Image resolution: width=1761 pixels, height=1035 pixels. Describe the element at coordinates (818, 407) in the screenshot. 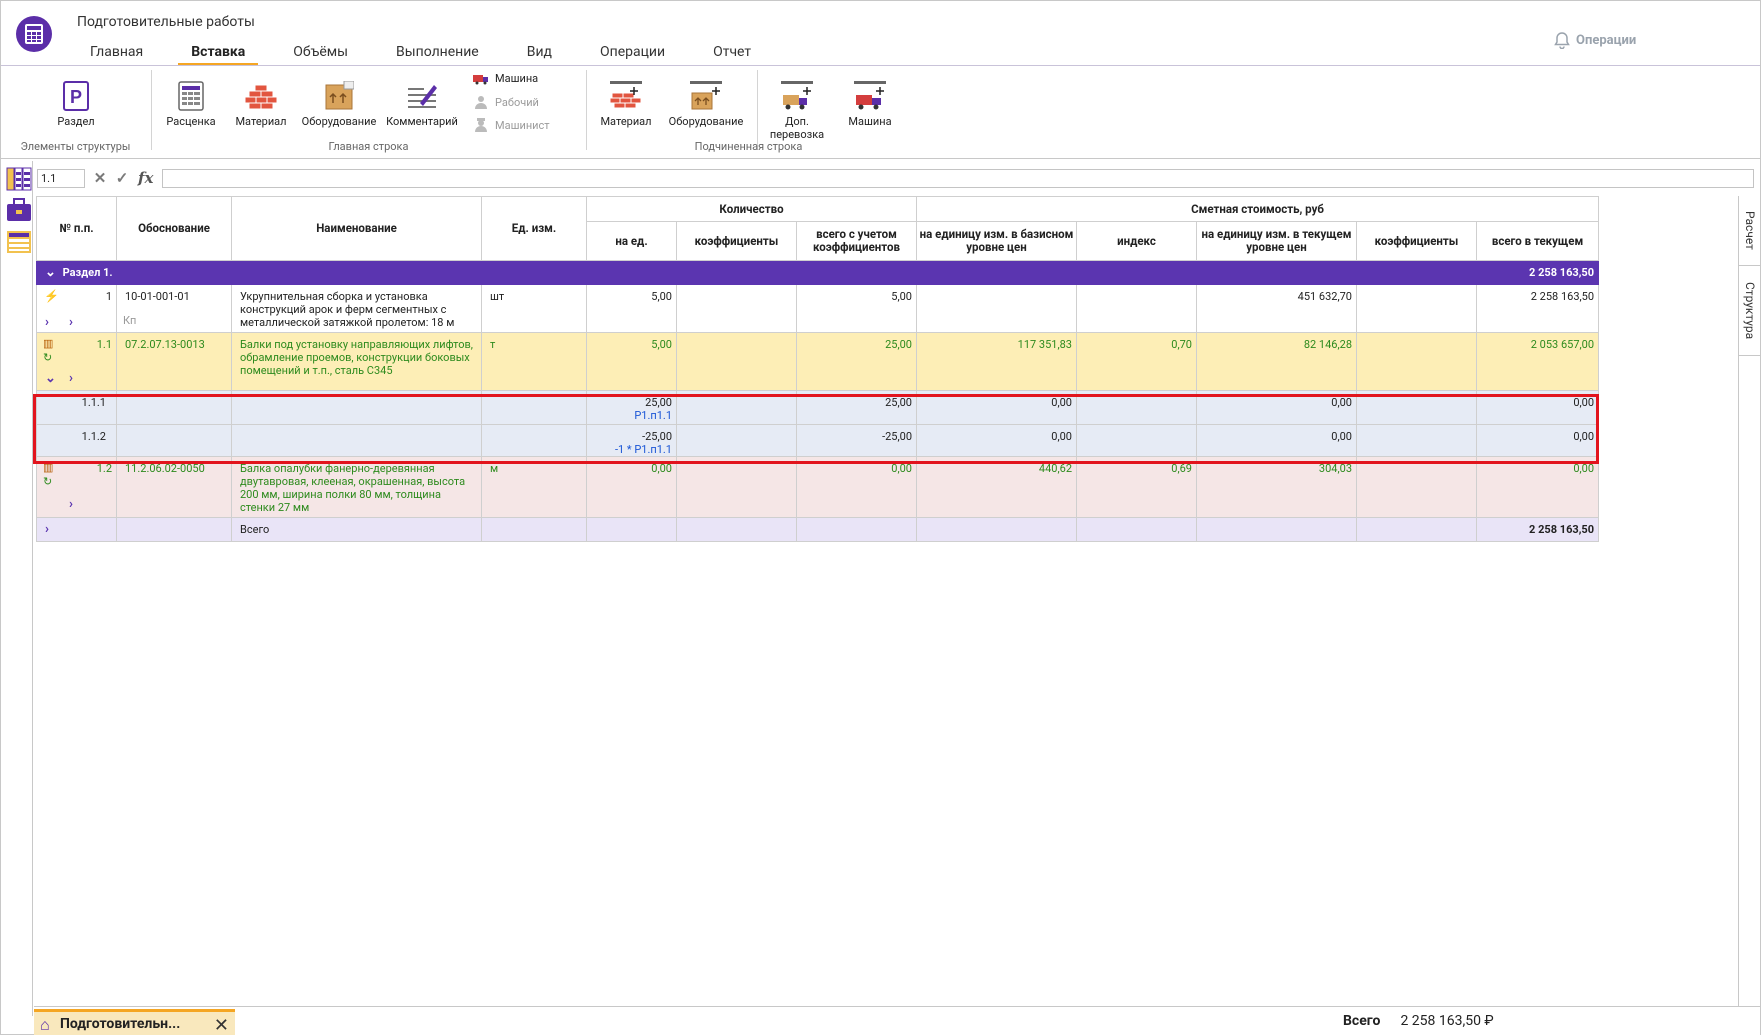

I see `table-row: 1.1.1 25,00 Р1.п1.1 25,00 0,00 0,00 0,00` at that location.